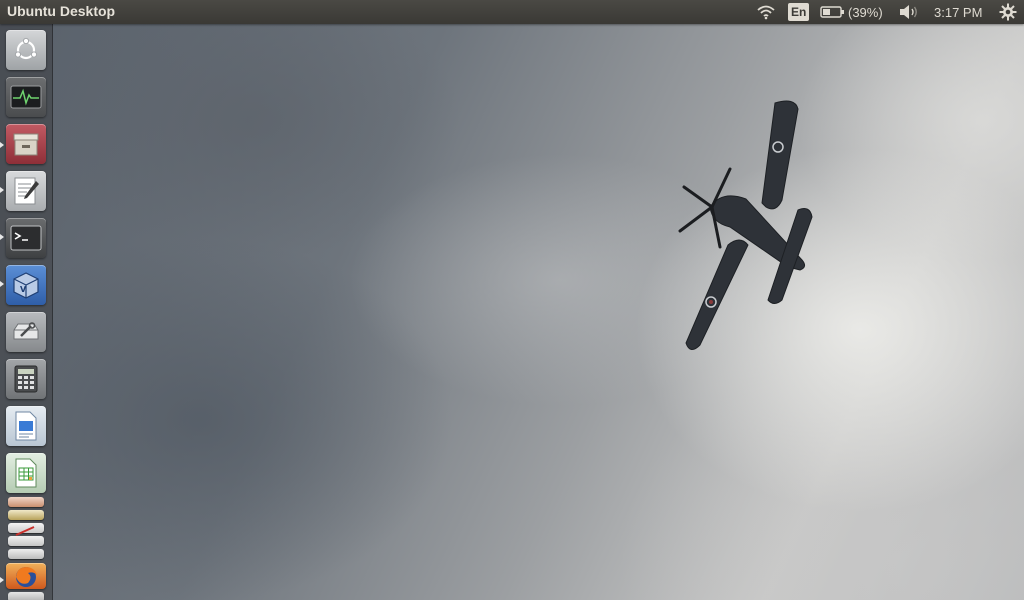 Image resolution: width=1024 pixels, height=600 pixels. What do you see at coordinates (745, 225) in the screenshot?
I see `airplane-image` at bounding box center [745, 225].